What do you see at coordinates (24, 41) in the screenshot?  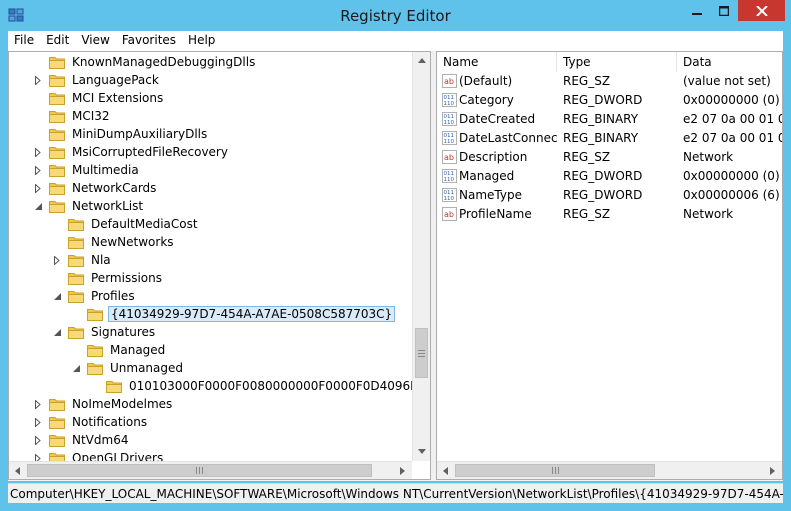 I see `menu-file: File` at bounding box center [24, 41].